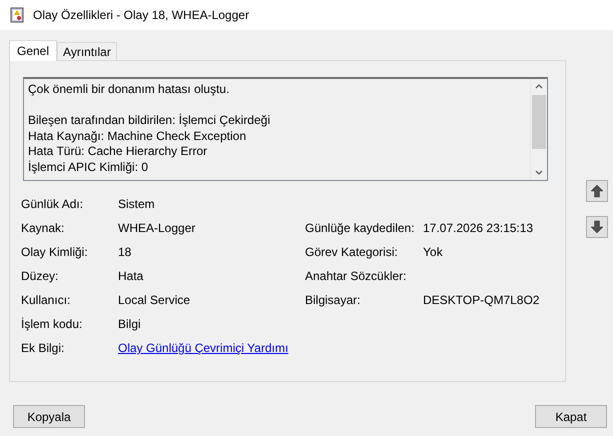  I want to click on description-line: Hata Kaynağı: Machine Check Exception, so click(138, 136).